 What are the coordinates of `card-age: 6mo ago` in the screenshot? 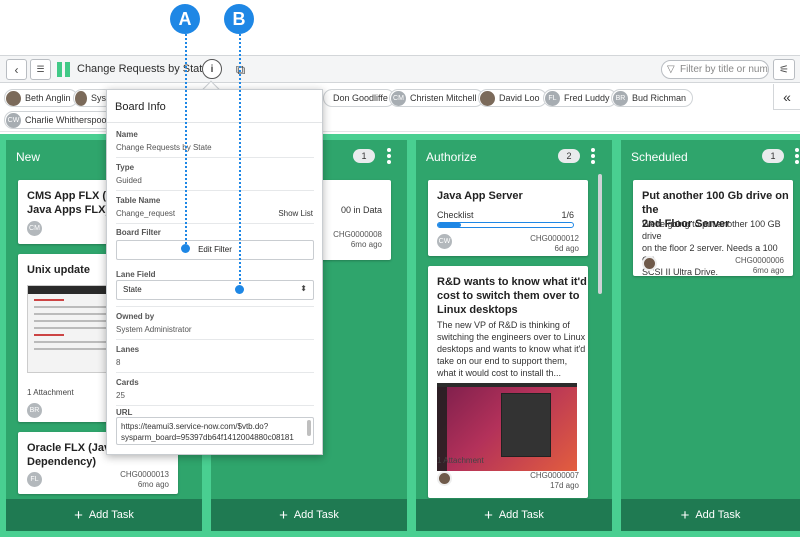 It's located at (768, 270).